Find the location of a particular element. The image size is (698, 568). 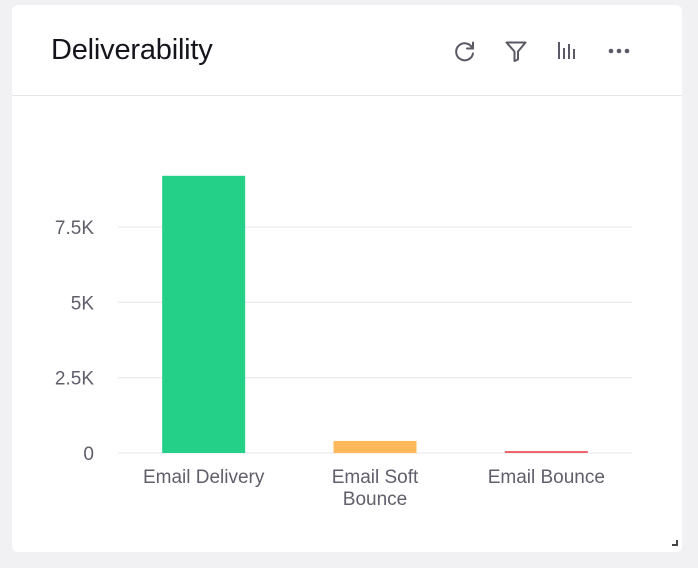

y-tick-label: 0 is located at coordinates (88, 454).